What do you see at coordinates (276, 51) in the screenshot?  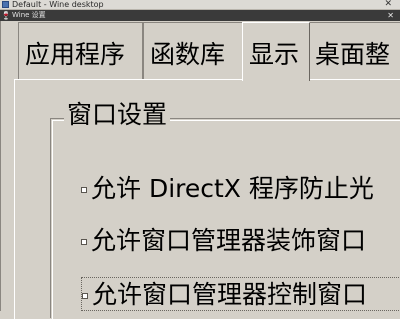 I see `tab-graphics: 显示` at bounding box center [276, 51].